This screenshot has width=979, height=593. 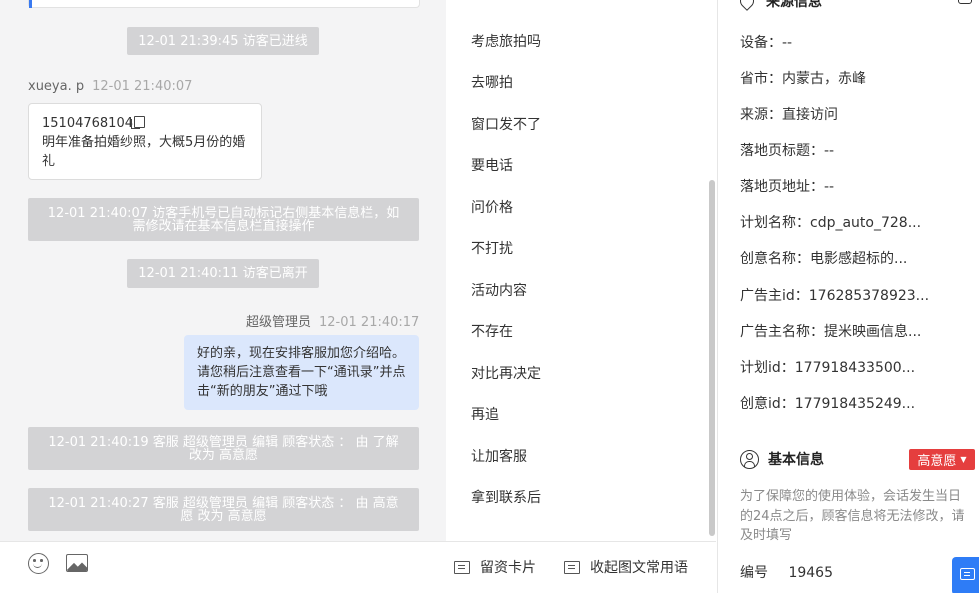 I want to click on intent-status-dropdown: 高意愿 ▼, so click(x=942, y=459).